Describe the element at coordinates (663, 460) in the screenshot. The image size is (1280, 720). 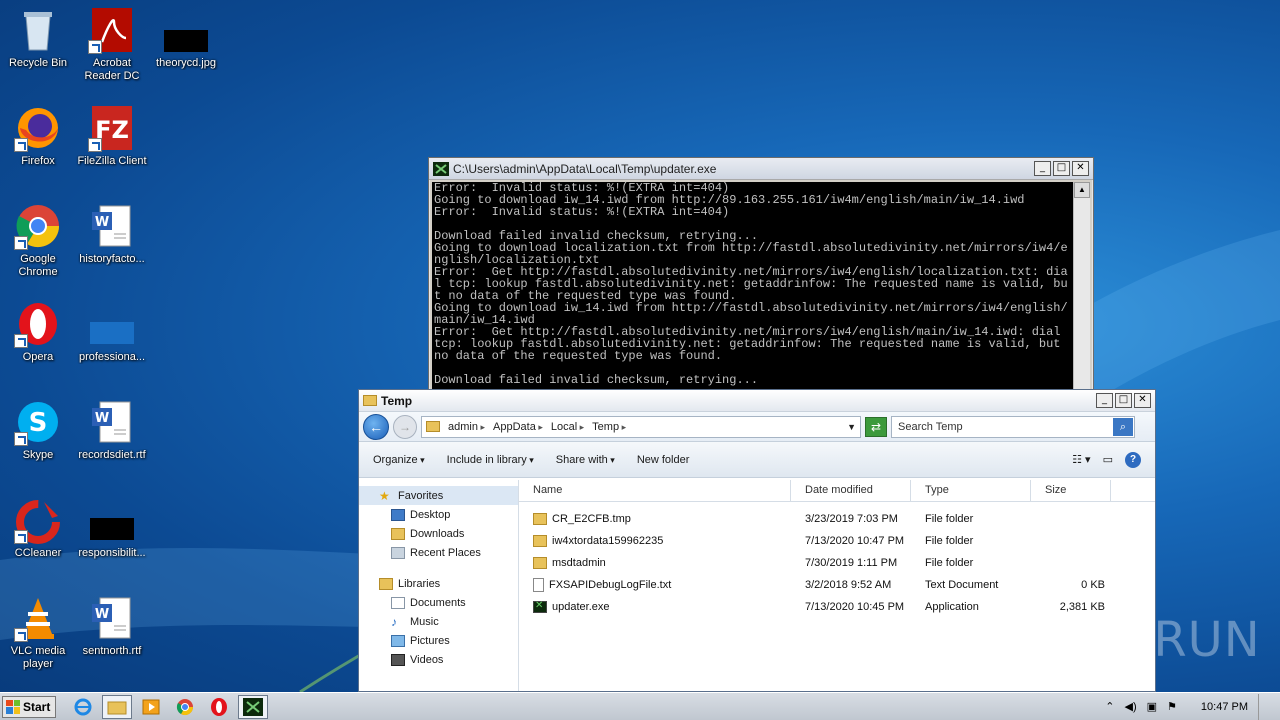
I see `new-folder-button: New folder` at that location.